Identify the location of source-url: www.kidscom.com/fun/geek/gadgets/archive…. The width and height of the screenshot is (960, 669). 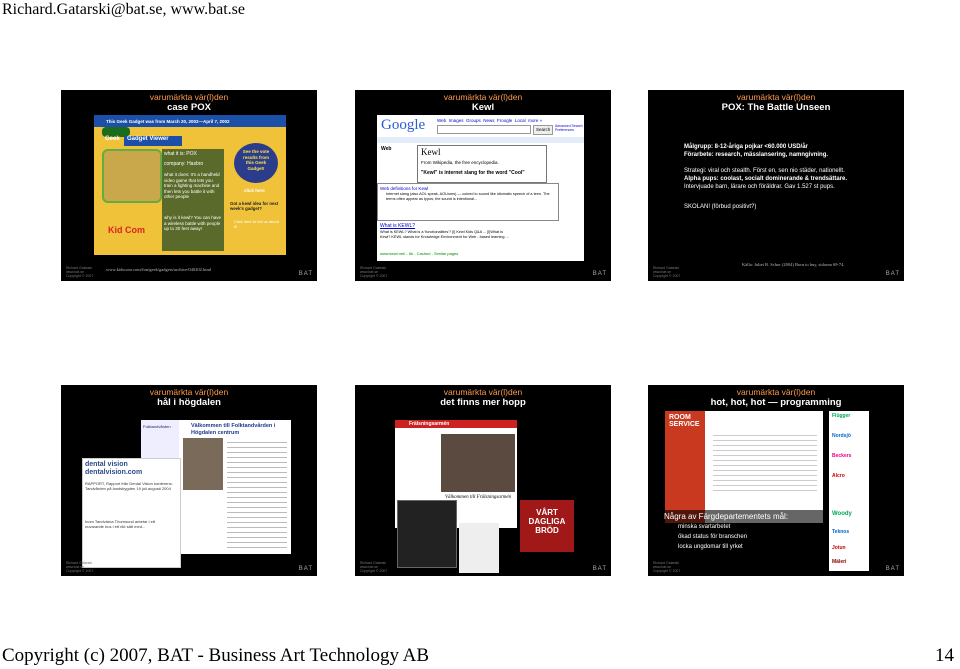
(159, 269).